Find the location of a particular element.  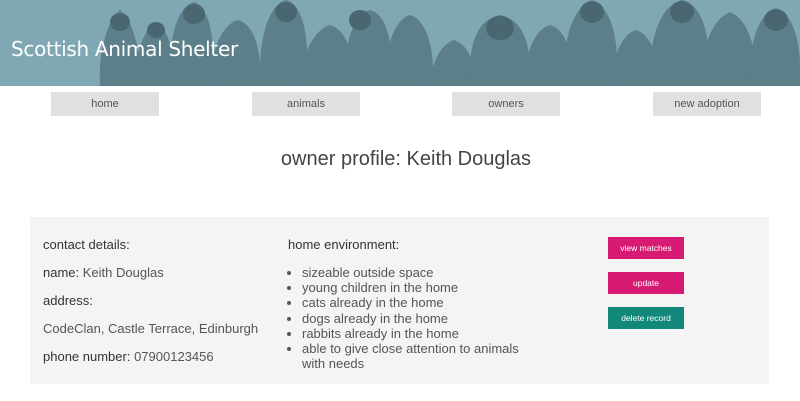

owner-name-row: name: Keith Douglas is located at coordinates (103, 272).